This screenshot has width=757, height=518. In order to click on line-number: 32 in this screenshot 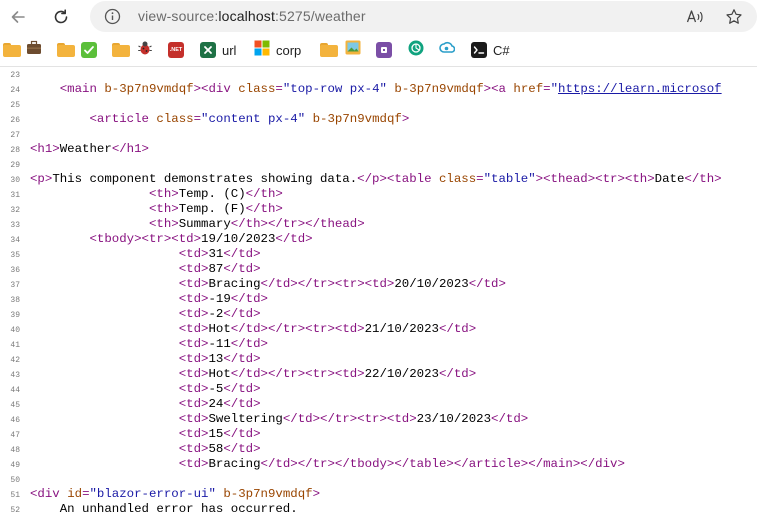, I will do `click(15, 210)`.